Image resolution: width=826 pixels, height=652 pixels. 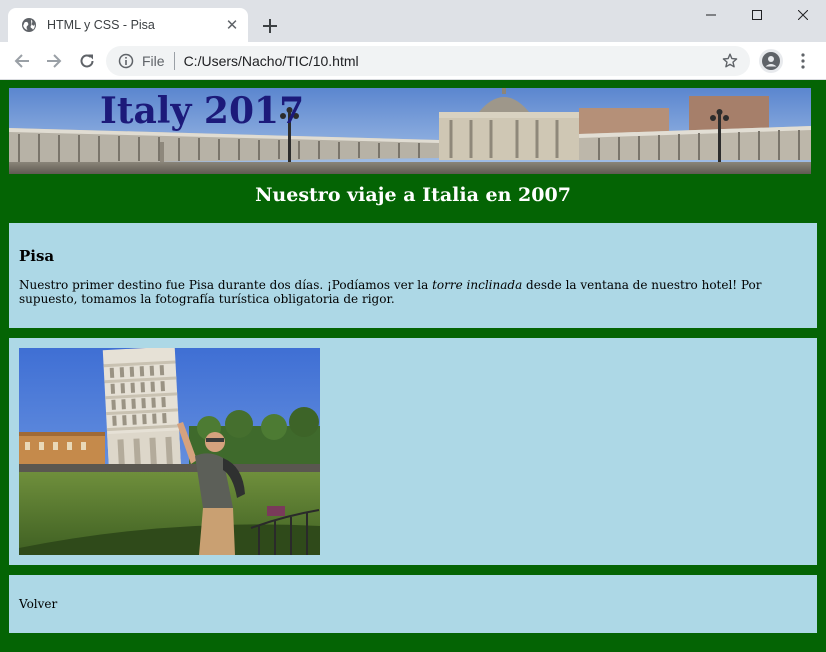 I want to click on new-tab-button, so click(x=270, y=26).